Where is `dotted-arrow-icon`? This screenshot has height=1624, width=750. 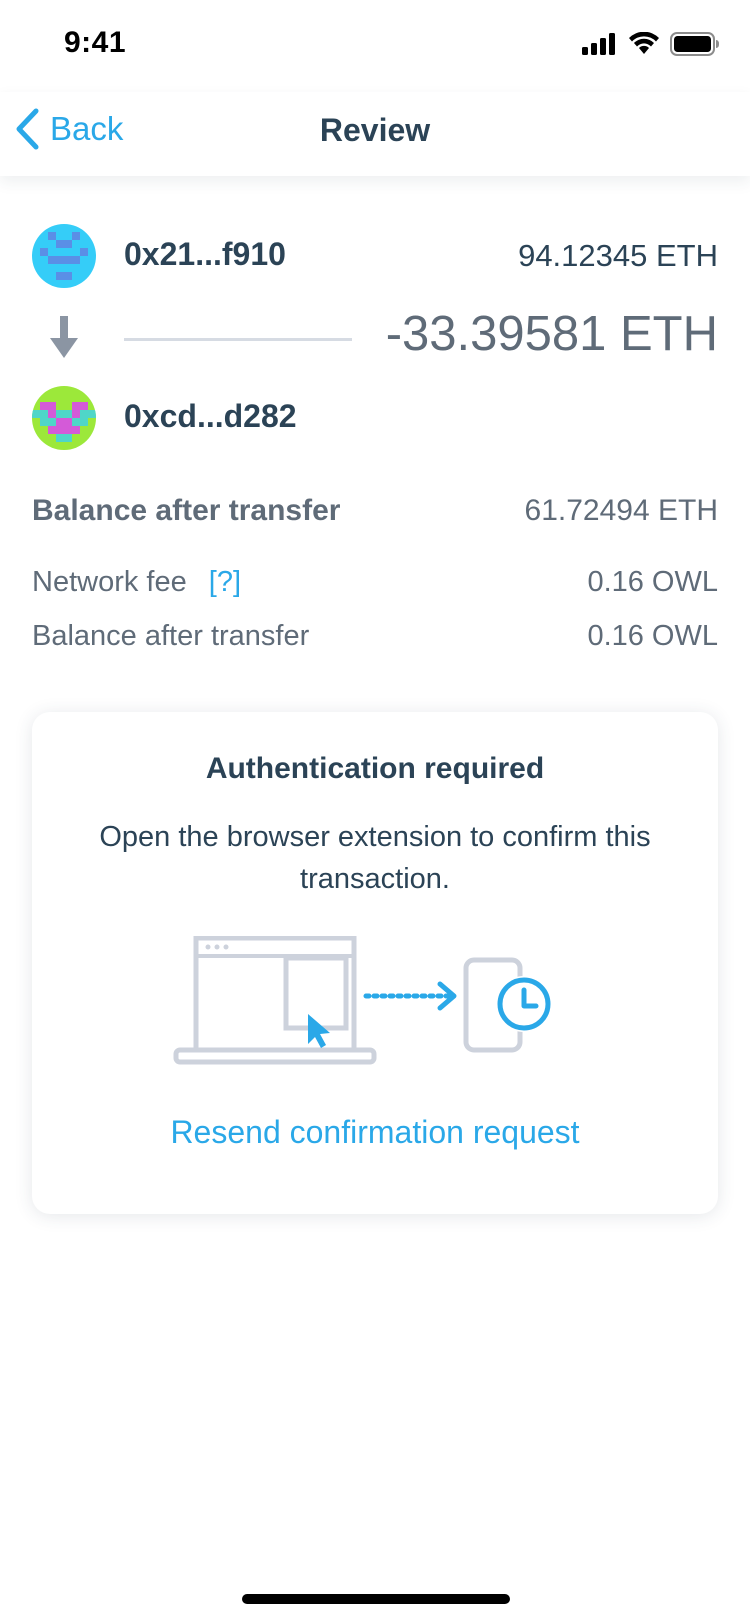 dotted-arrow-icon is located at coordinates (410, 996).